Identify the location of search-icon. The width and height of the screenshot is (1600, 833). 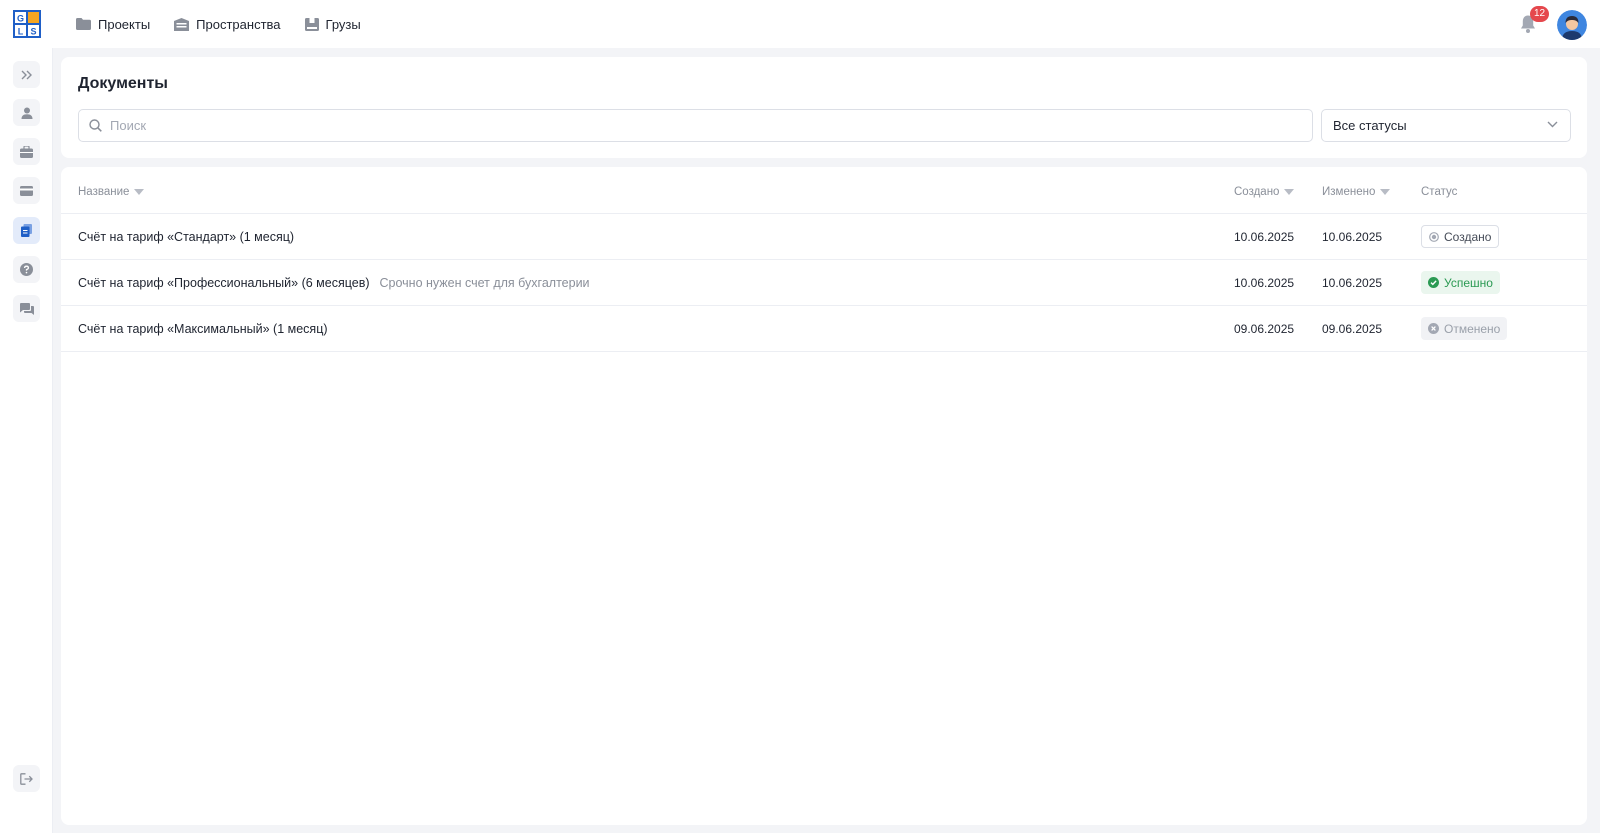
(95, 125).